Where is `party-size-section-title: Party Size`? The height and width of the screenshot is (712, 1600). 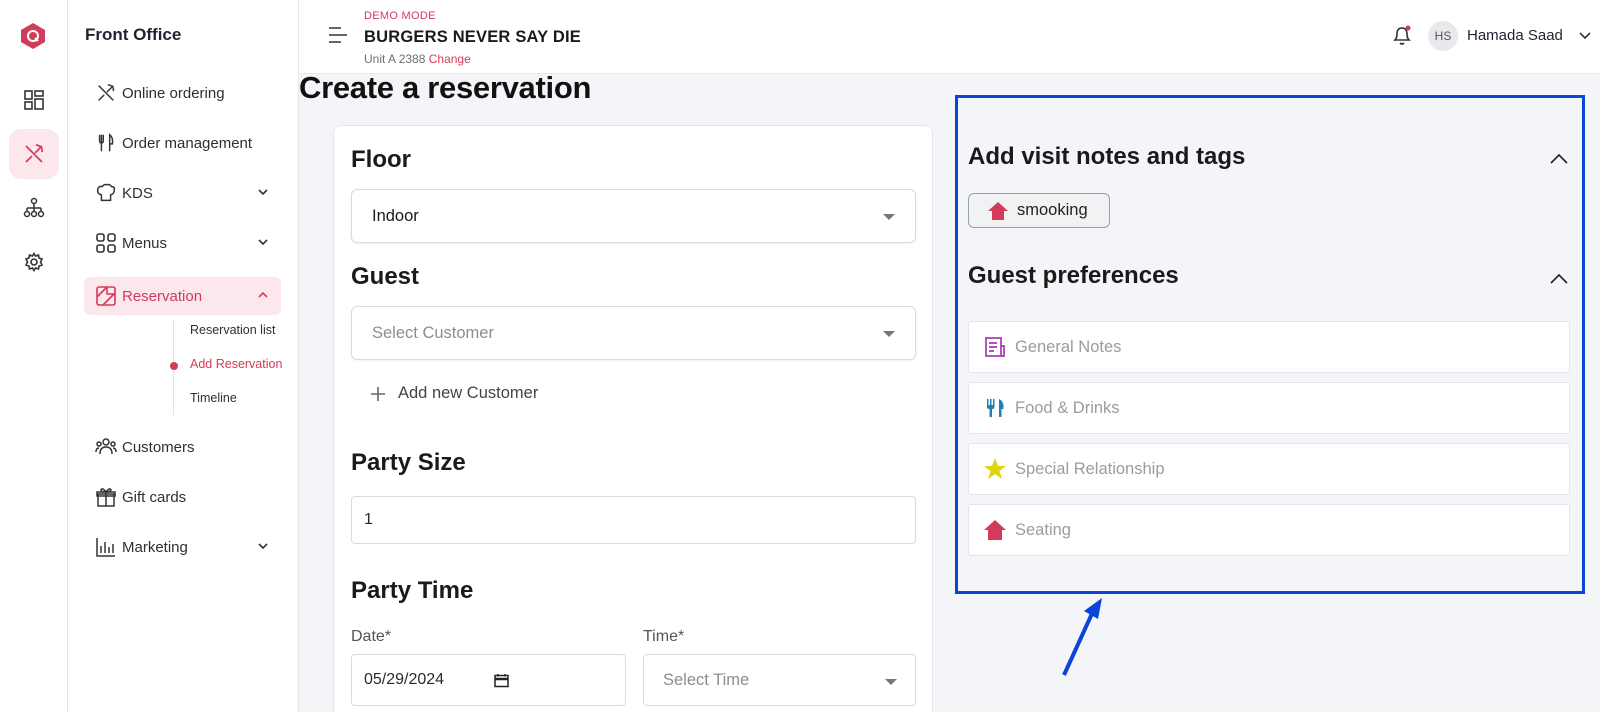
party-size-section-title: Party Size is located at coordinates (408, 462).